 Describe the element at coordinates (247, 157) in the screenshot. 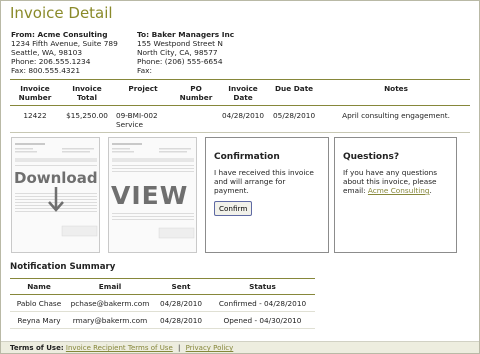

I see `confirmation-title: Confirmation` at that location.